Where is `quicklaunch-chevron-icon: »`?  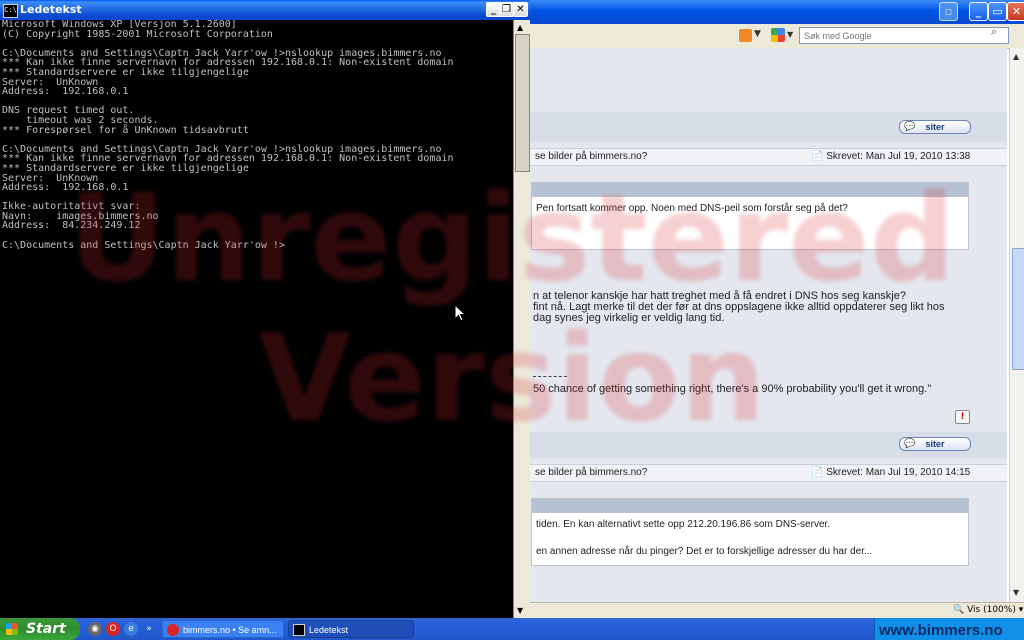 quicklaunch-chevron-icon: » is located at coordinates (149, 629).